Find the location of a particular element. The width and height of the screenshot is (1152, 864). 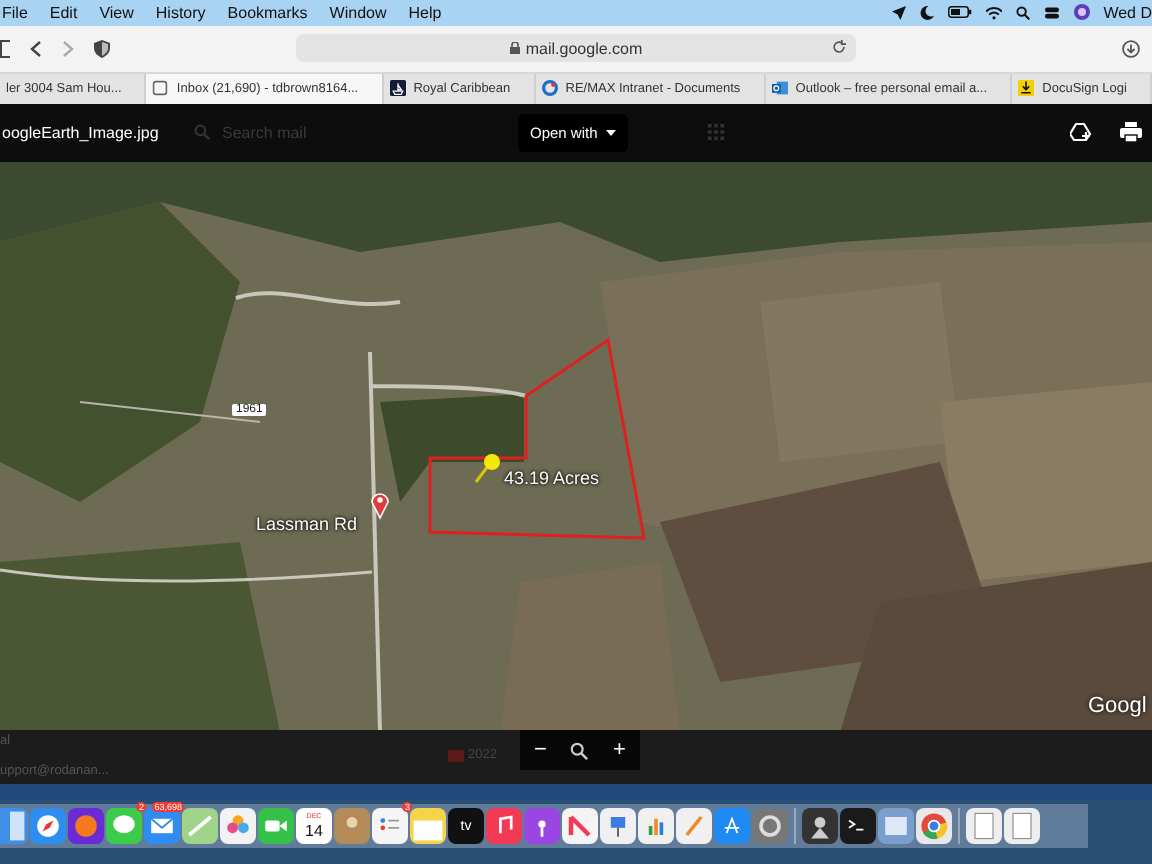

compass-icon is located at coordinates (48, 826).